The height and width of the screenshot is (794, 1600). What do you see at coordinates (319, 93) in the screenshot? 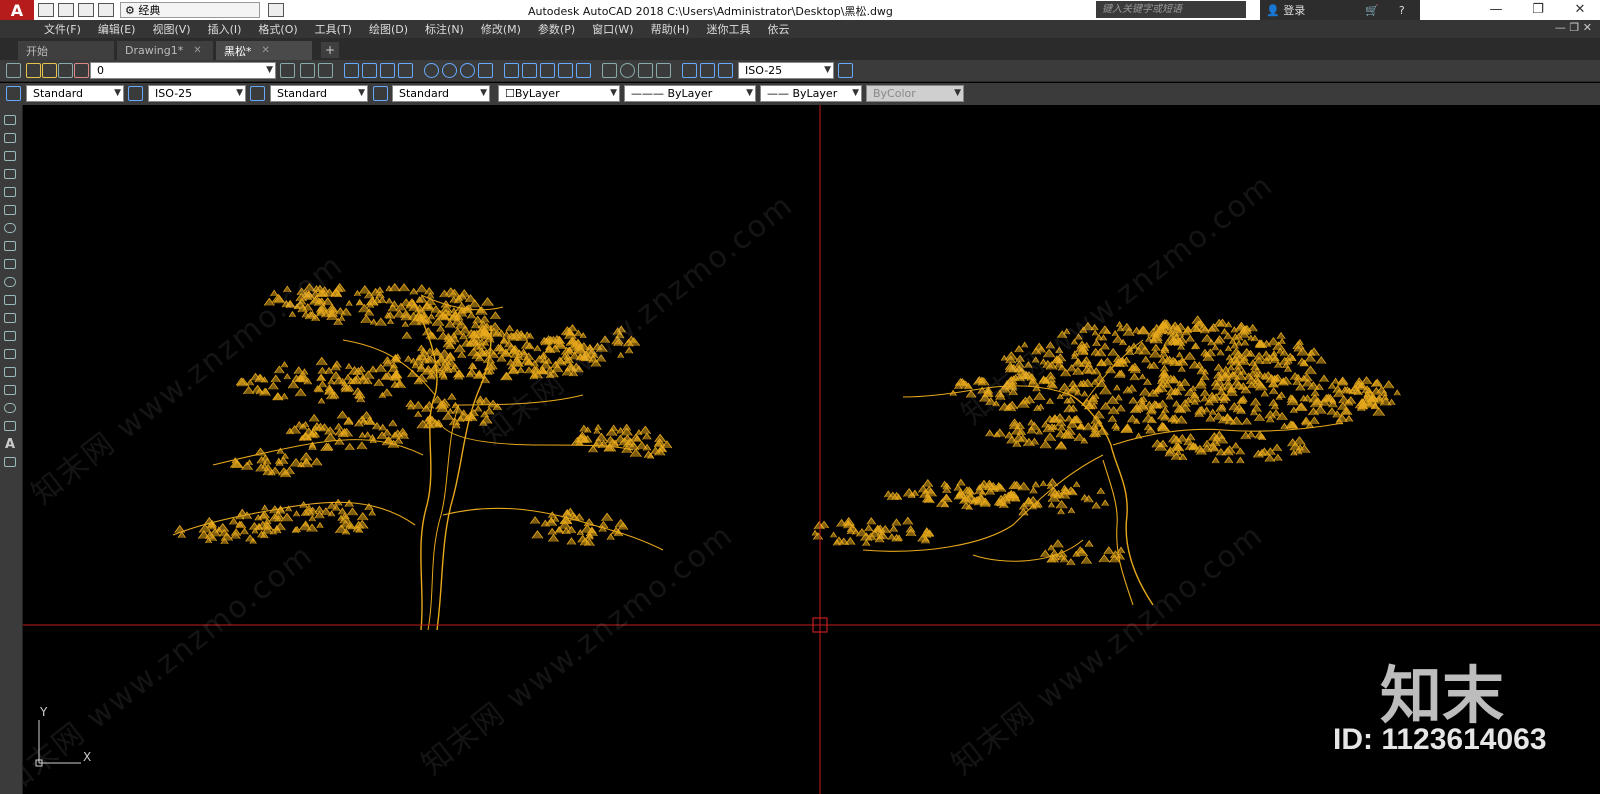
I see `table-style-dropdown: Standard ▼` at bounding box center [319, 93].